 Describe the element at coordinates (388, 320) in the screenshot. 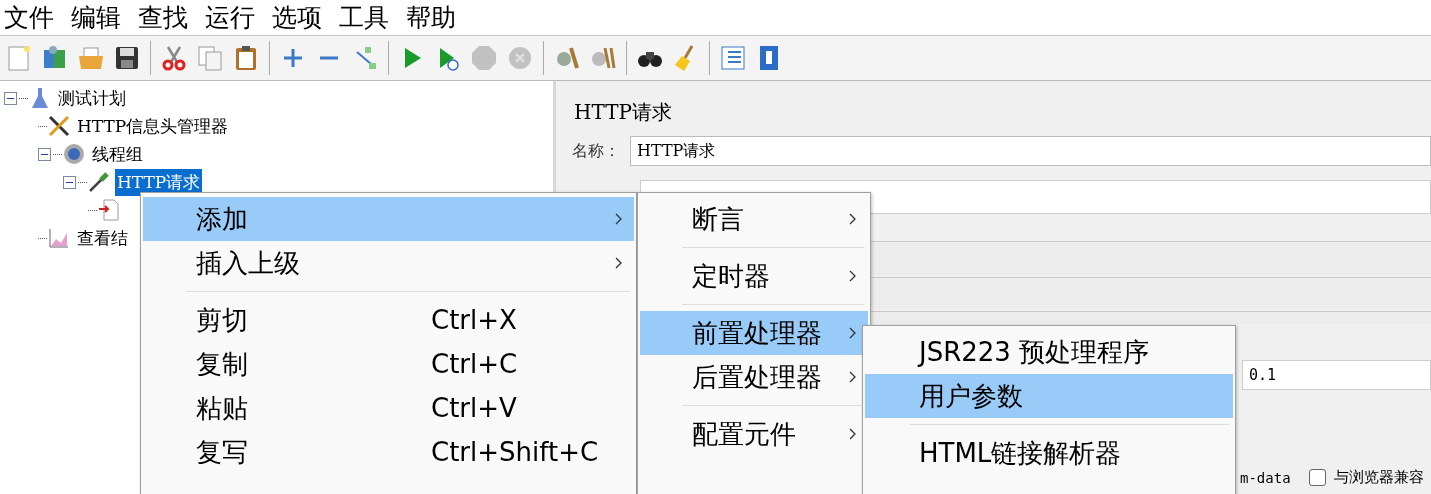

I see `menu-item: 剪切 Ctrl+X` at that location.